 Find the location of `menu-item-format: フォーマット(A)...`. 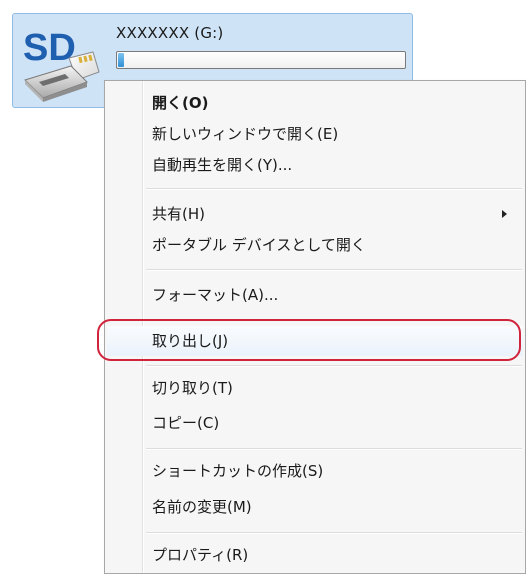

menu-item-format: フォーマット(A)... is located at coordinates (315, 295).